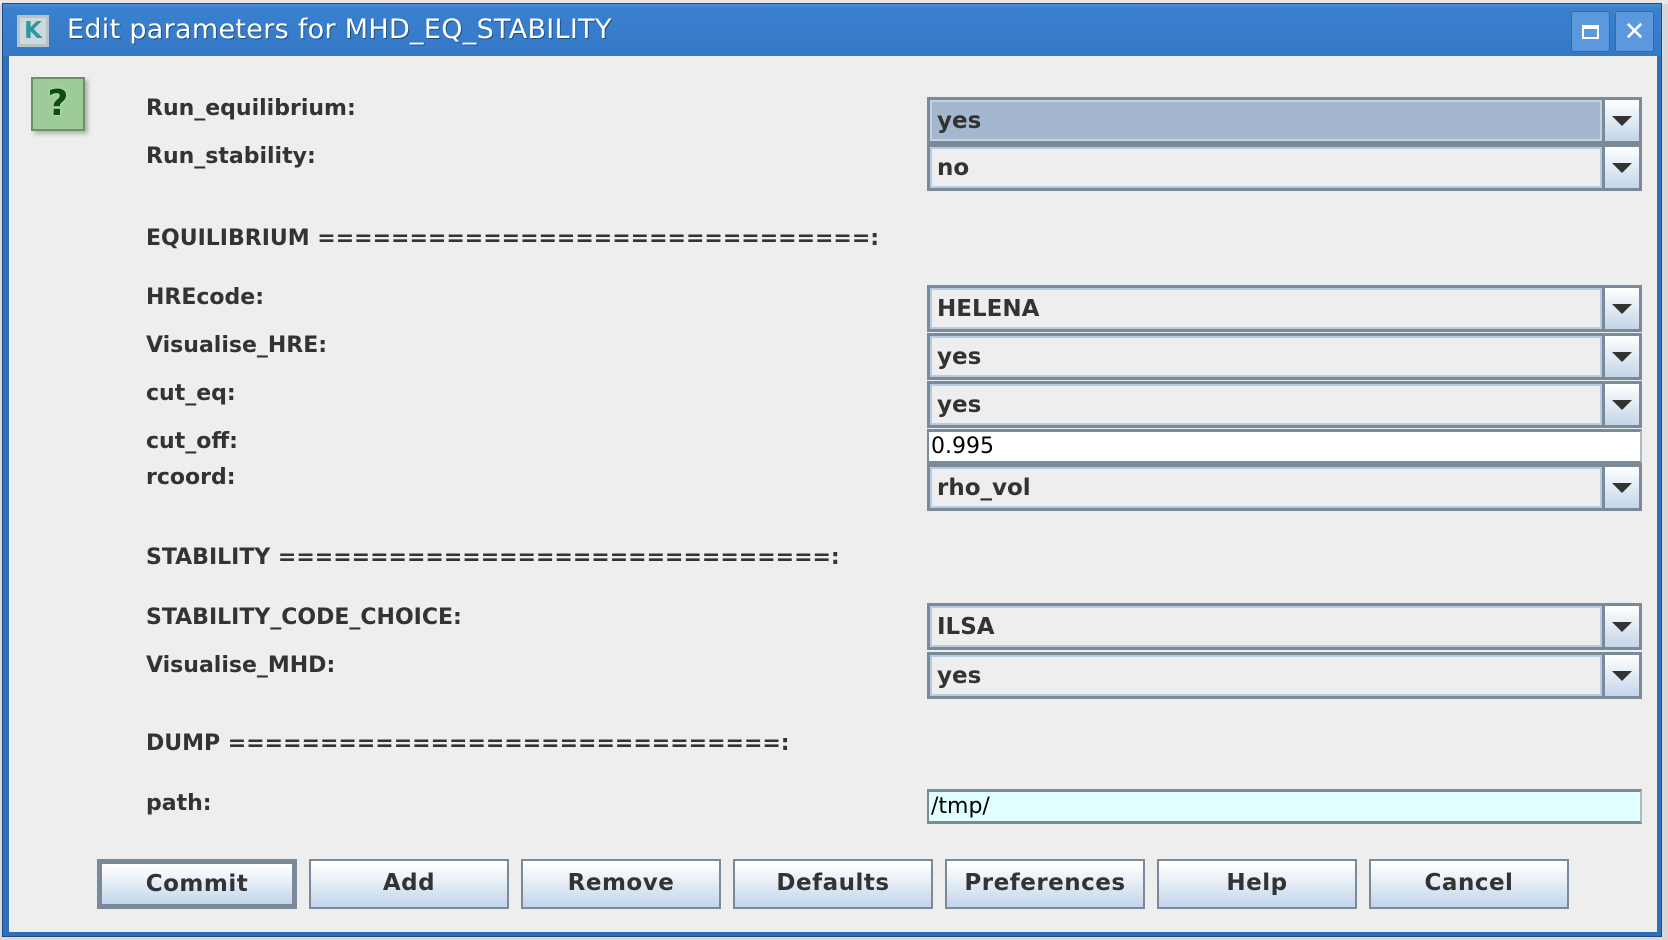 This screenshot has width=1668, height=940. What do you see at coordinates (1284, 806) in the screenshot?
I see `path-input` at bounding box center [1284, 806].